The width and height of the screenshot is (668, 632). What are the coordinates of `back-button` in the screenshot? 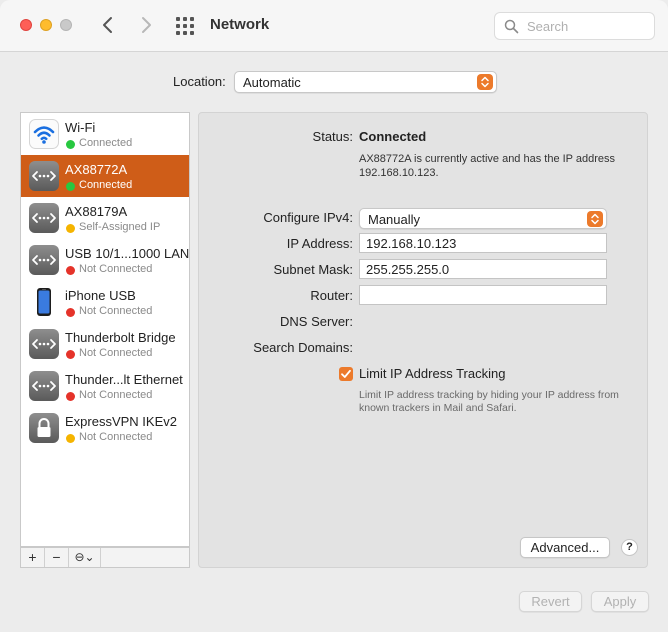 It's located at (108, 25).